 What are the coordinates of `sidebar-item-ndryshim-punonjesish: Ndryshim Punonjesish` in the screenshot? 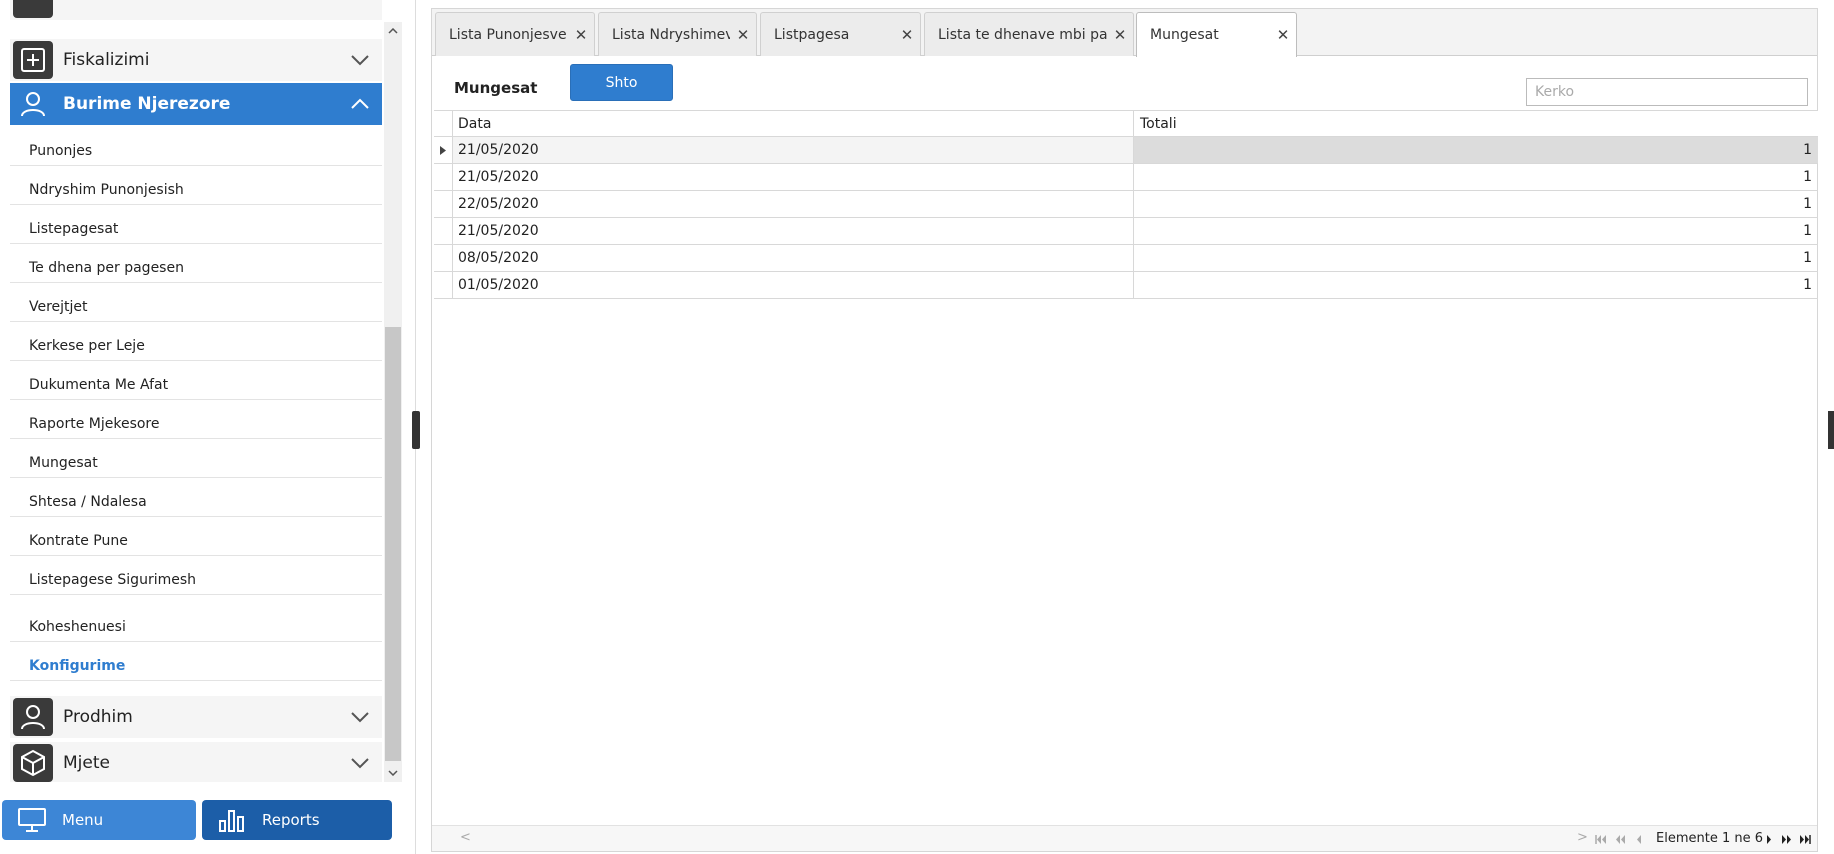 It's located at (196, 185).